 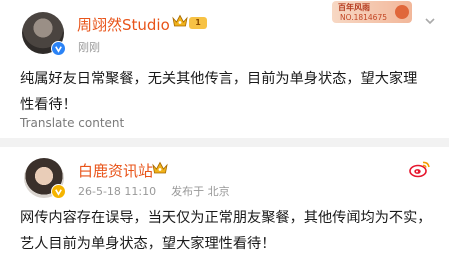 What do you see at coordinates (363, 17) in the screenshot?
I see `fan-card-number: NO.1814675` at bounding box center [363, 17].